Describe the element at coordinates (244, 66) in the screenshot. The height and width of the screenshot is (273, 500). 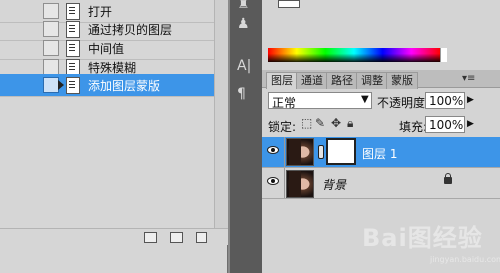
I see `character-icon: A|` at that location.